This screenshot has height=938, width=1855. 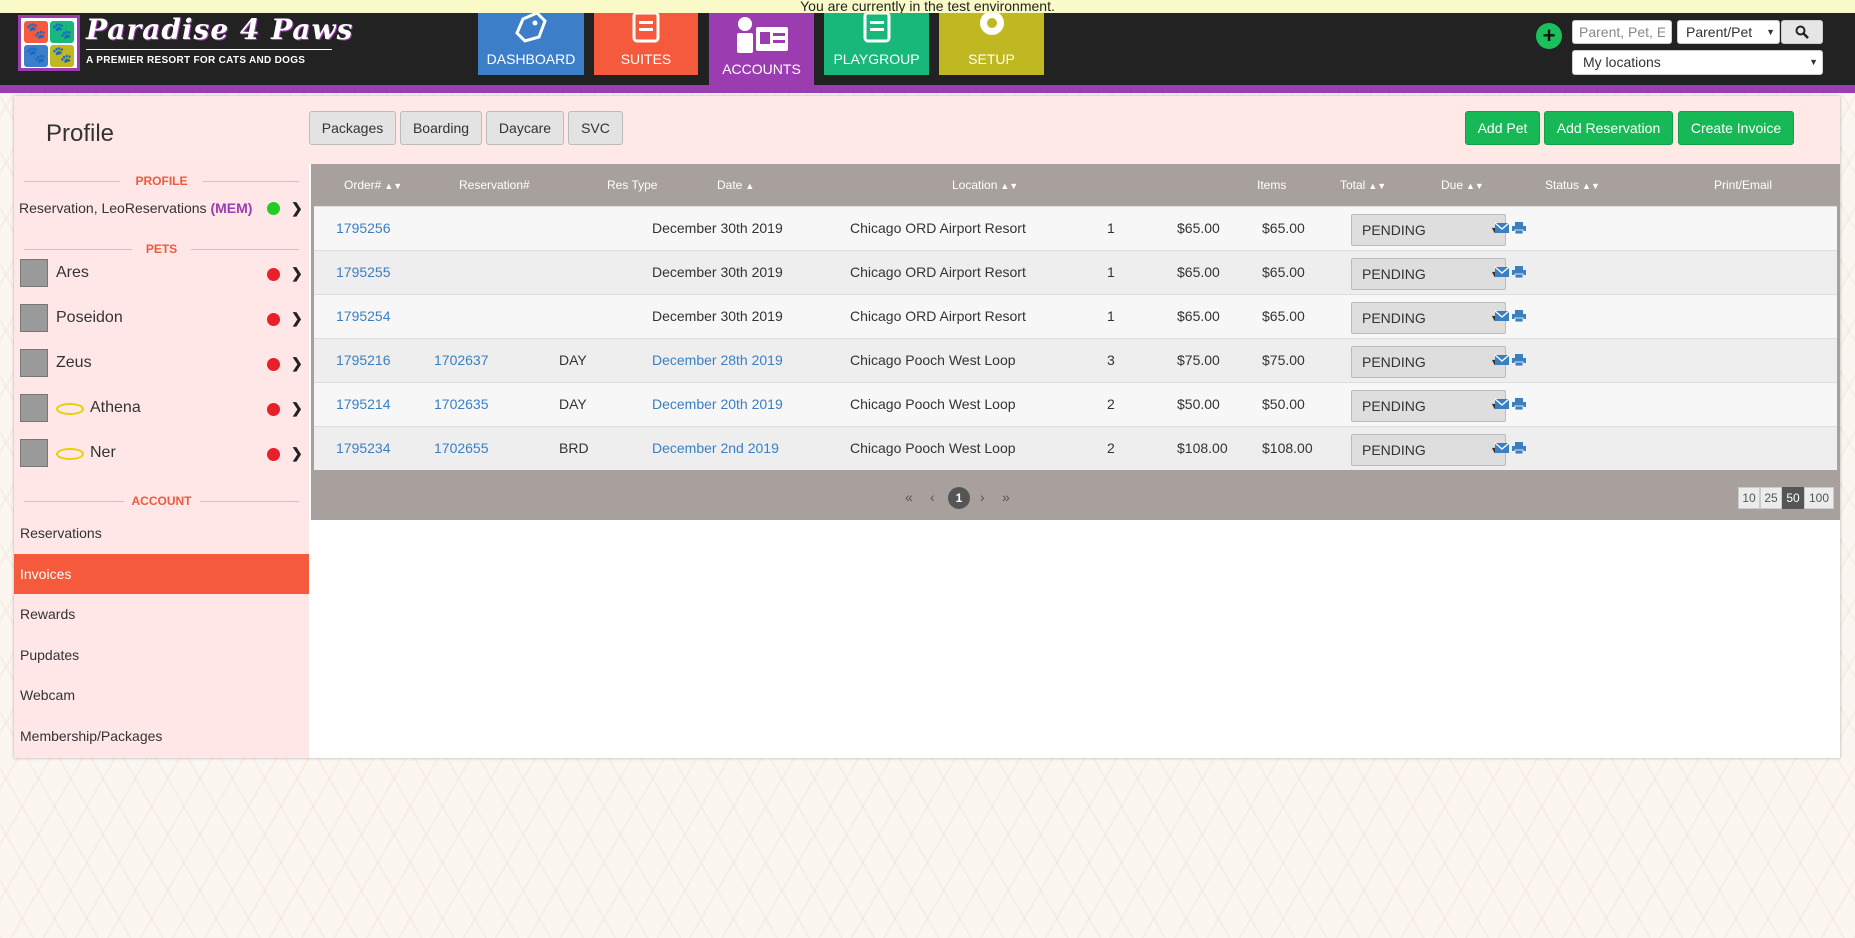 I want to click on order-number-link: 1795216, so click(x=363, y=360).